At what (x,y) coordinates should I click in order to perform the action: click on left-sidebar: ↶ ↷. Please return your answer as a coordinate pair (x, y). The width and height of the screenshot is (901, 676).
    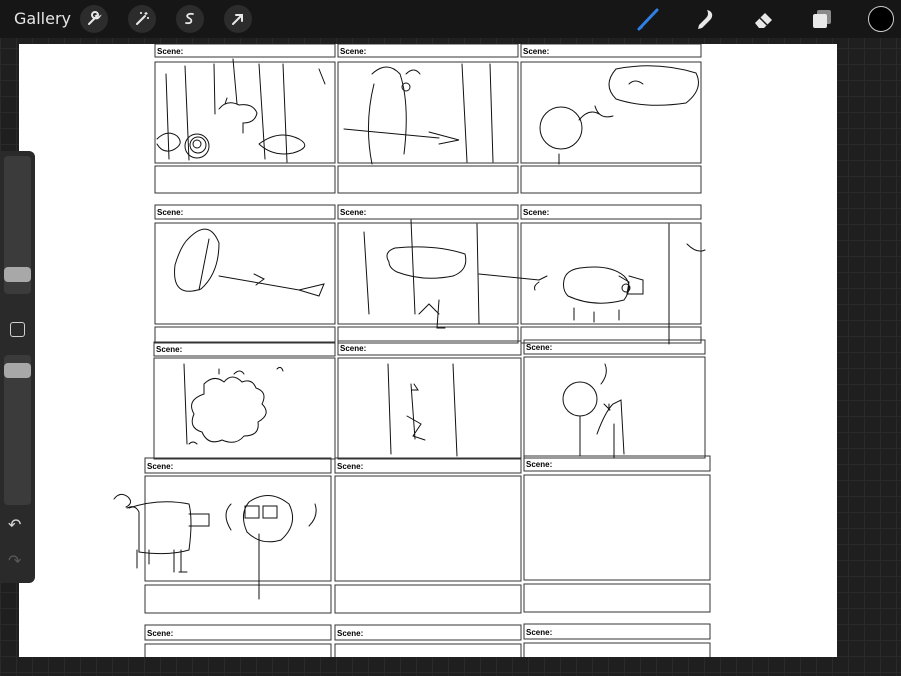
    Looking at the image, I should click on (17, 367).